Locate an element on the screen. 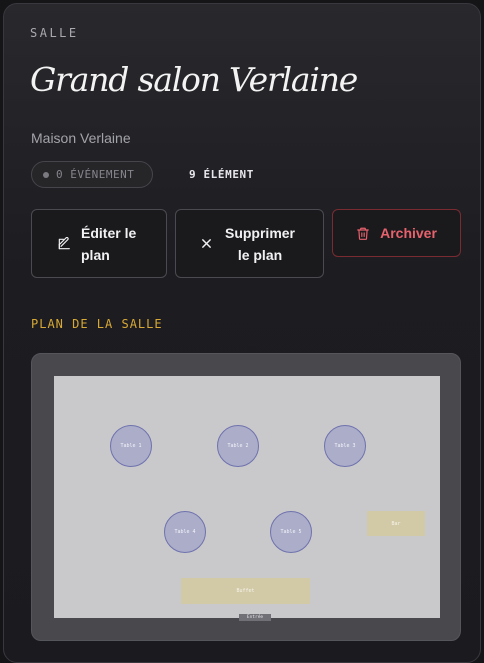 The image size is (484, 663). plan-entry: Entrée is located at coordinates (255, 617).